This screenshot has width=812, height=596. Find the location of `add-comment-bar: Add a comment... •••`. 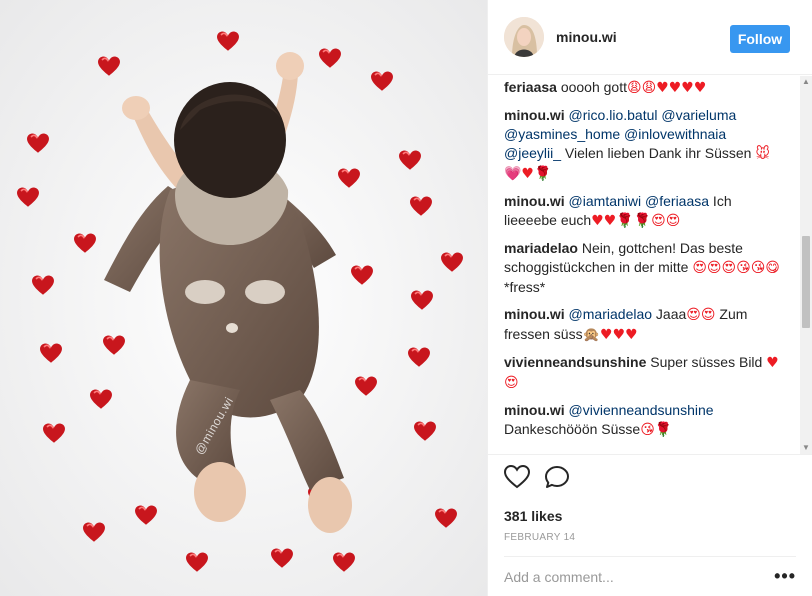

add-comment-bar: Add a comment... ••• is located at coordinates (650, 576).